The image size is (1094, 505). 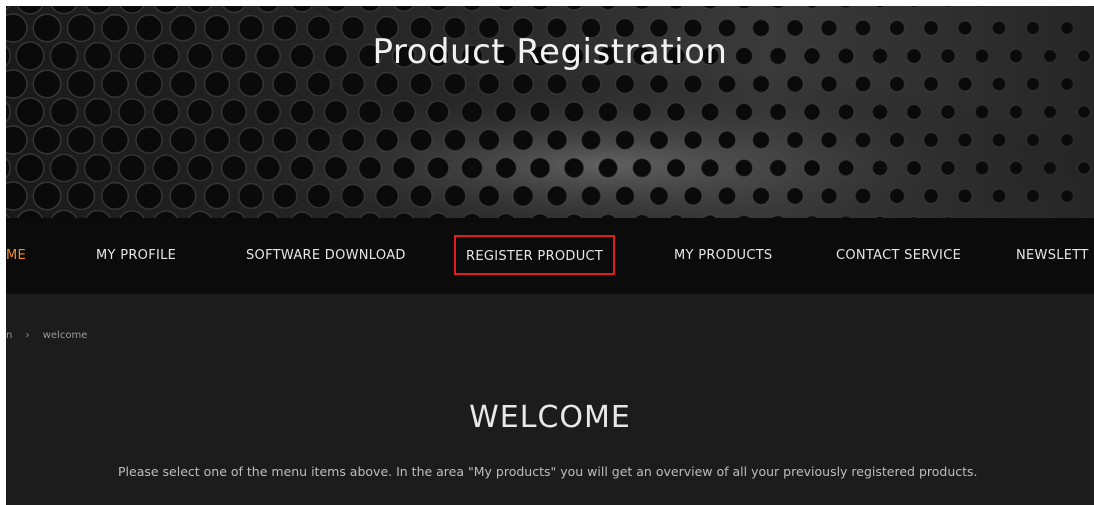 I want to click on nav-item-home: ME, so click(x=16, y=256).